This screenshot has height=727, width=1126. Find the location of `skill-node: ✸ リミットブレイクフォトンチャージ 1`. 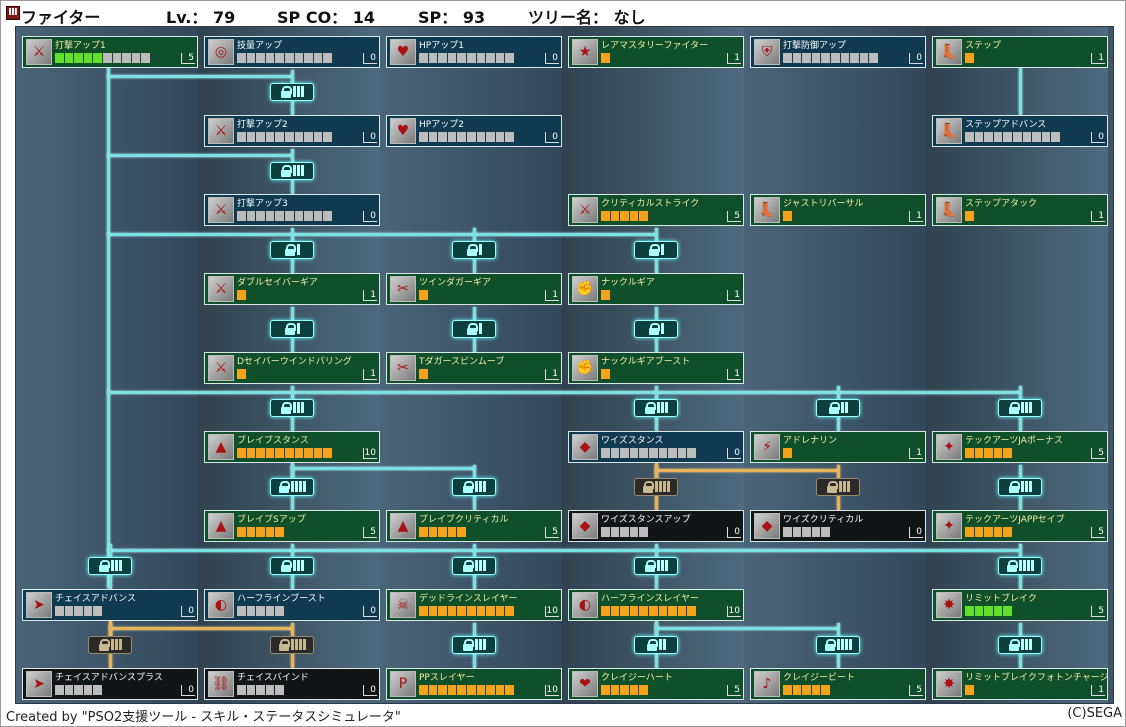

skill-node: ✸ リミットブレイクフォトンチャージ 1 is located at coordinates (1020, 684).